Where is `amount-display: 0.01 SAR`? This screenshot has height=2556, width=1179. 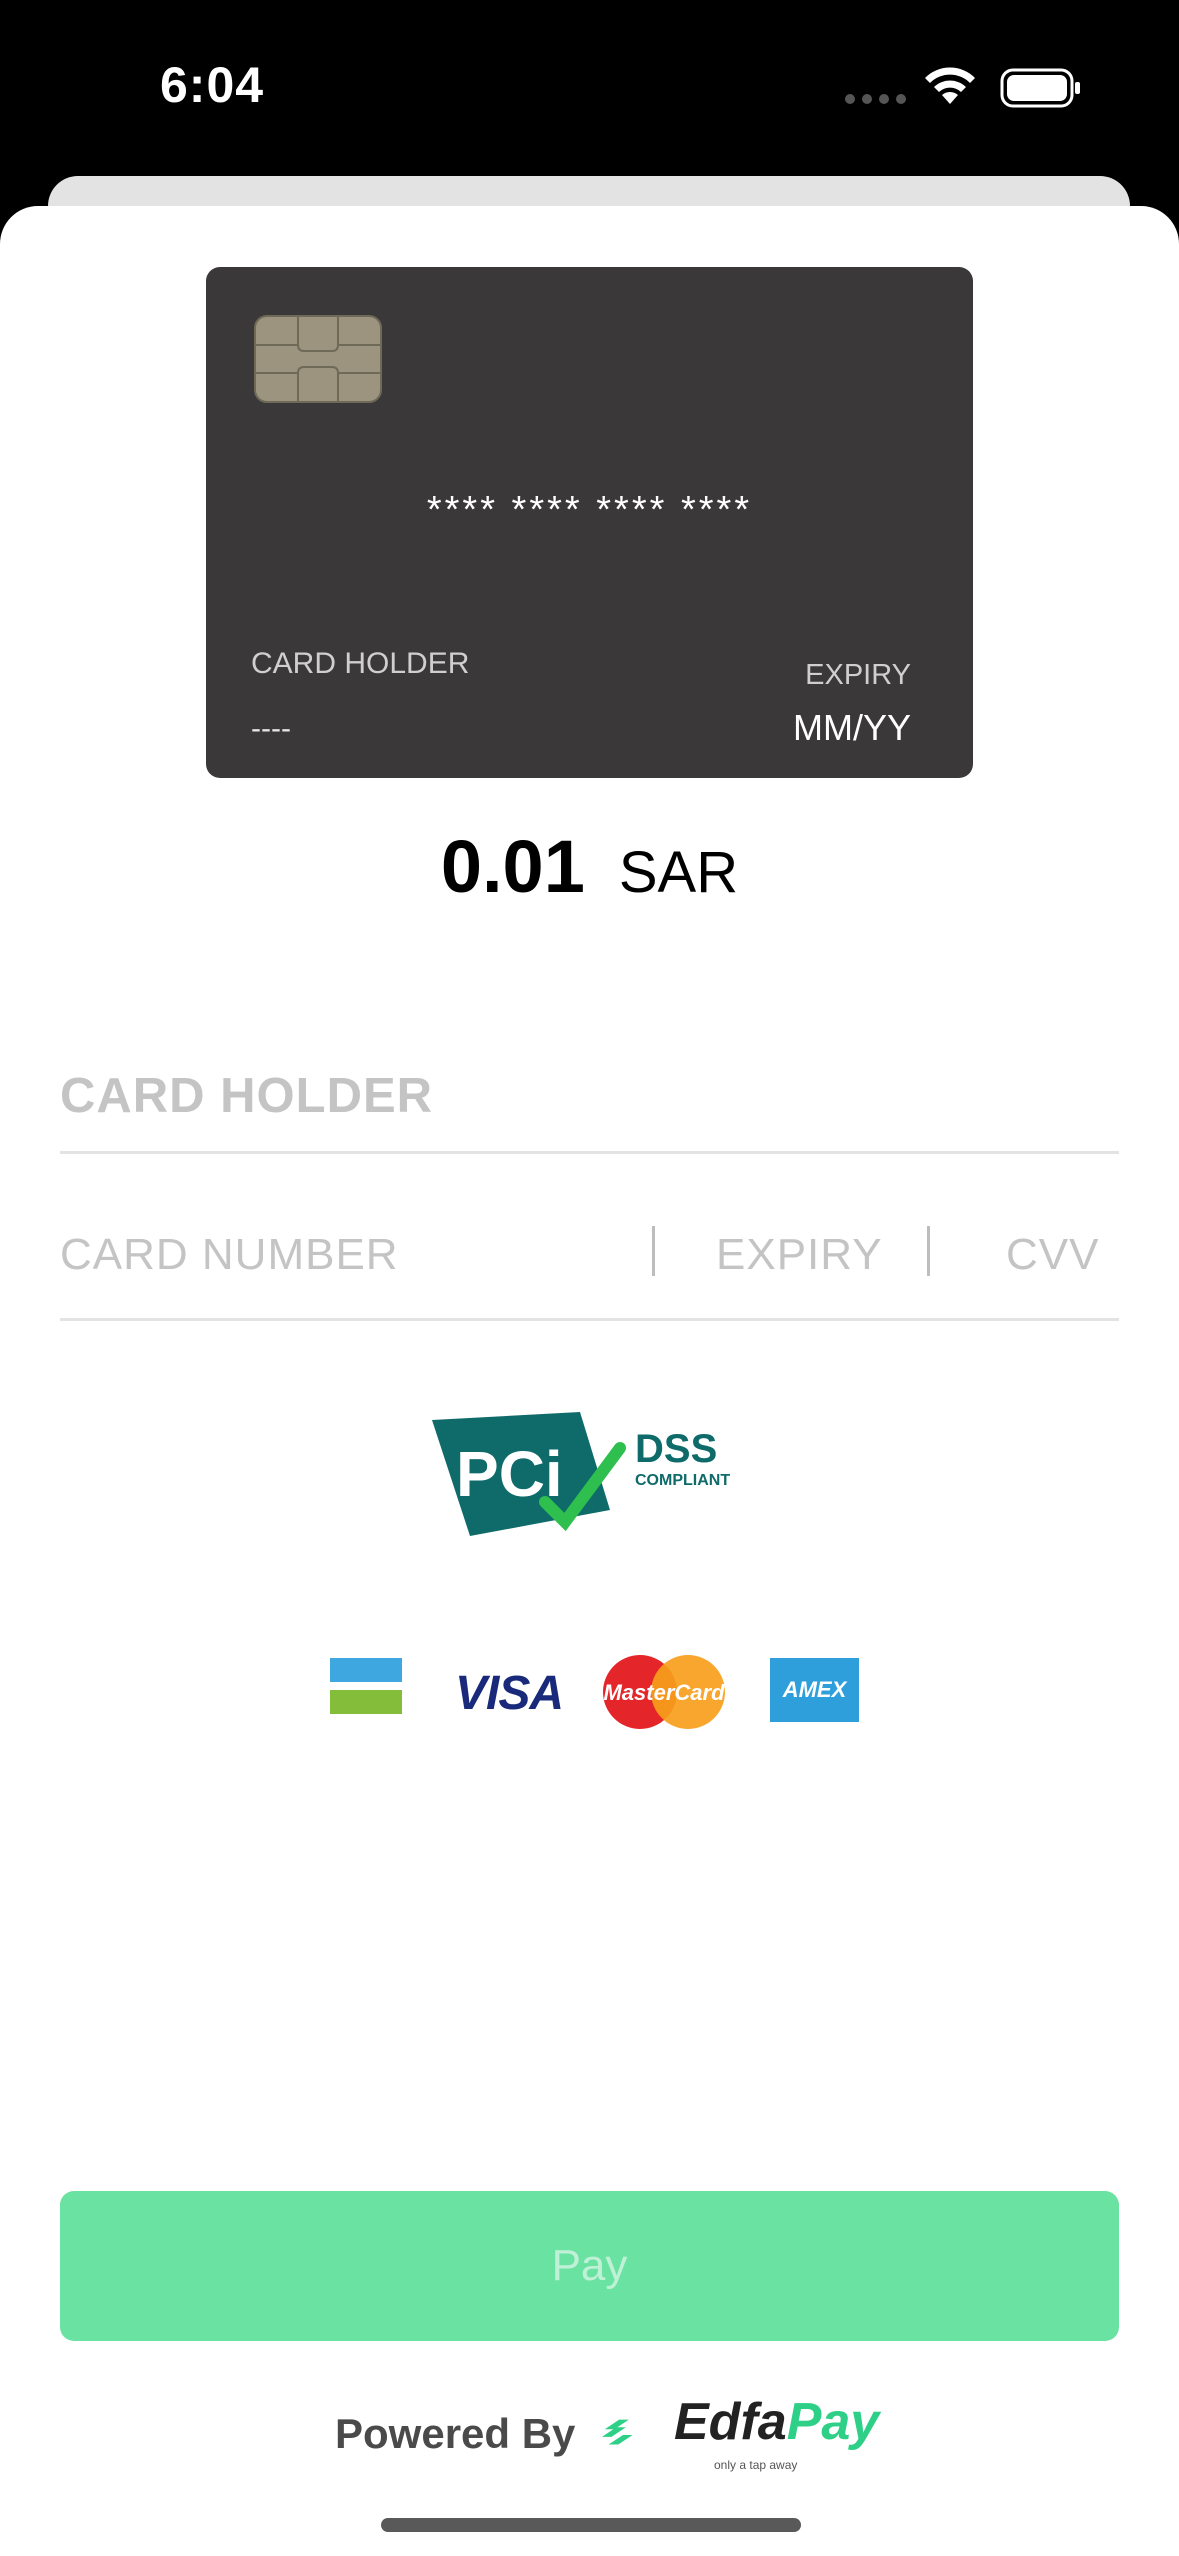
amount-display: 0.01 SAR is located at coordinates (589, 866).